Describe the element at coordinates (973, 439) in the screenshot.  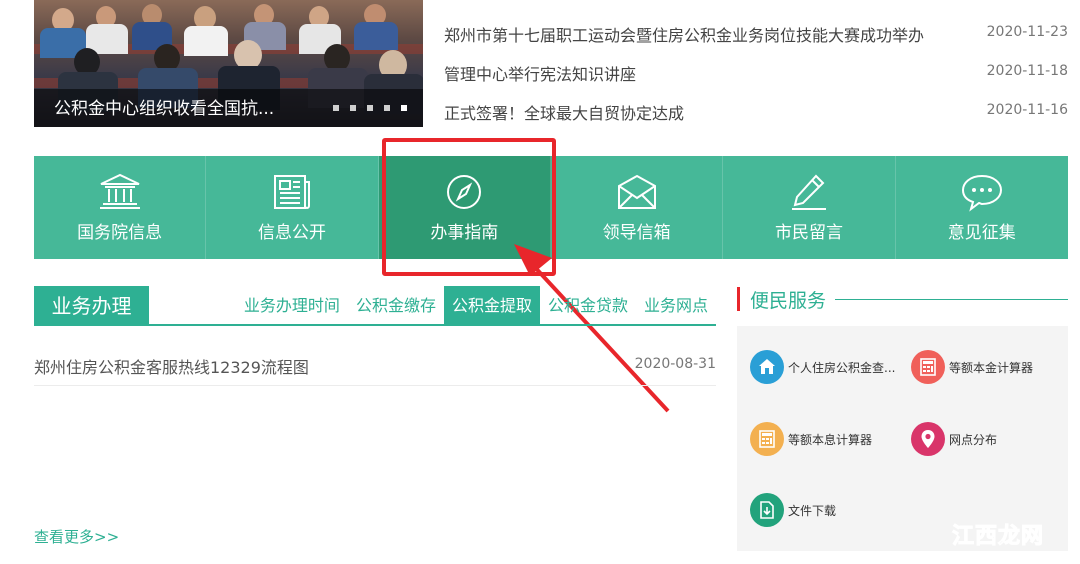
I see `service-name: 网点分布` at that location.